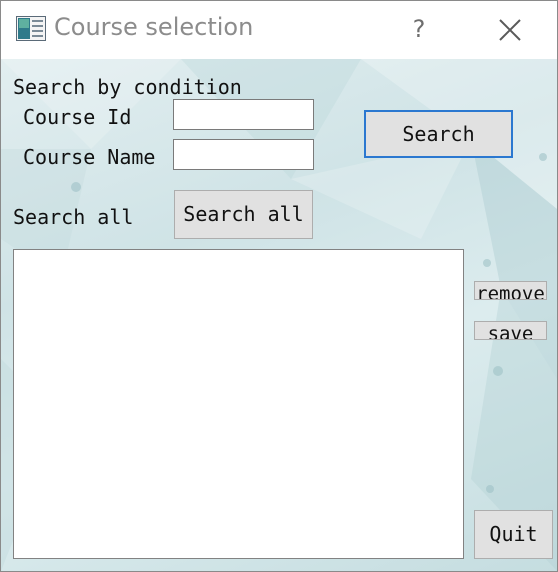 This screenshot has height=572, width=558. Describe the element at coordinates (77, 117) in the screenshot. I see `course-id-label: Course Id` at that location.